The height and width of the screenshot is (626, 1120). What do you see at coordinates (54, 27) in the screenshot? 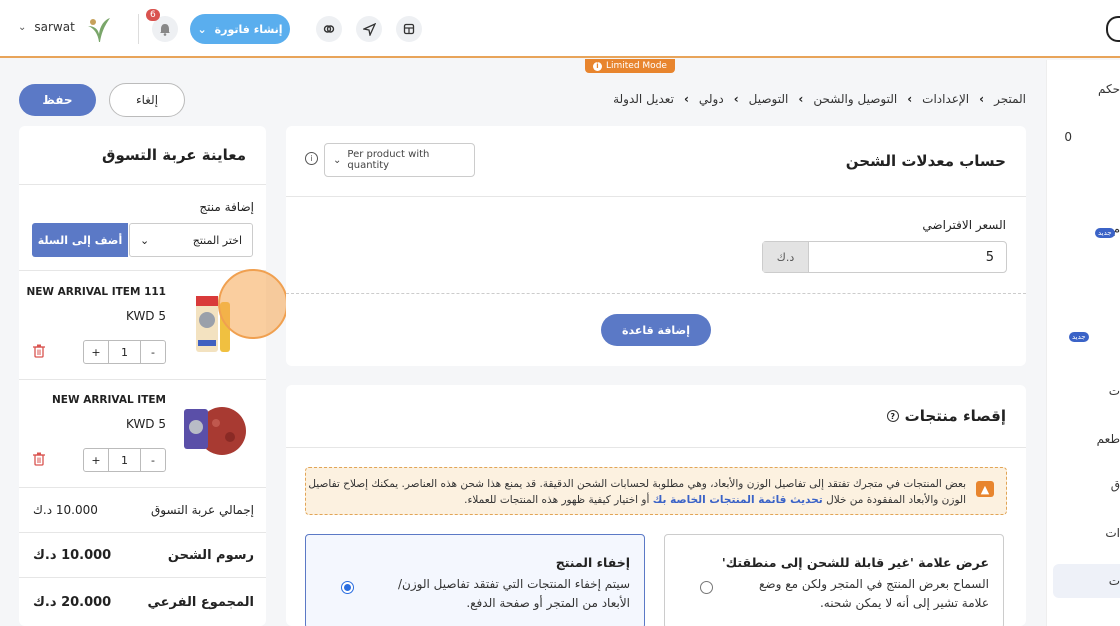
I see `user-name: sarwat` at bounding box center [54, 27].